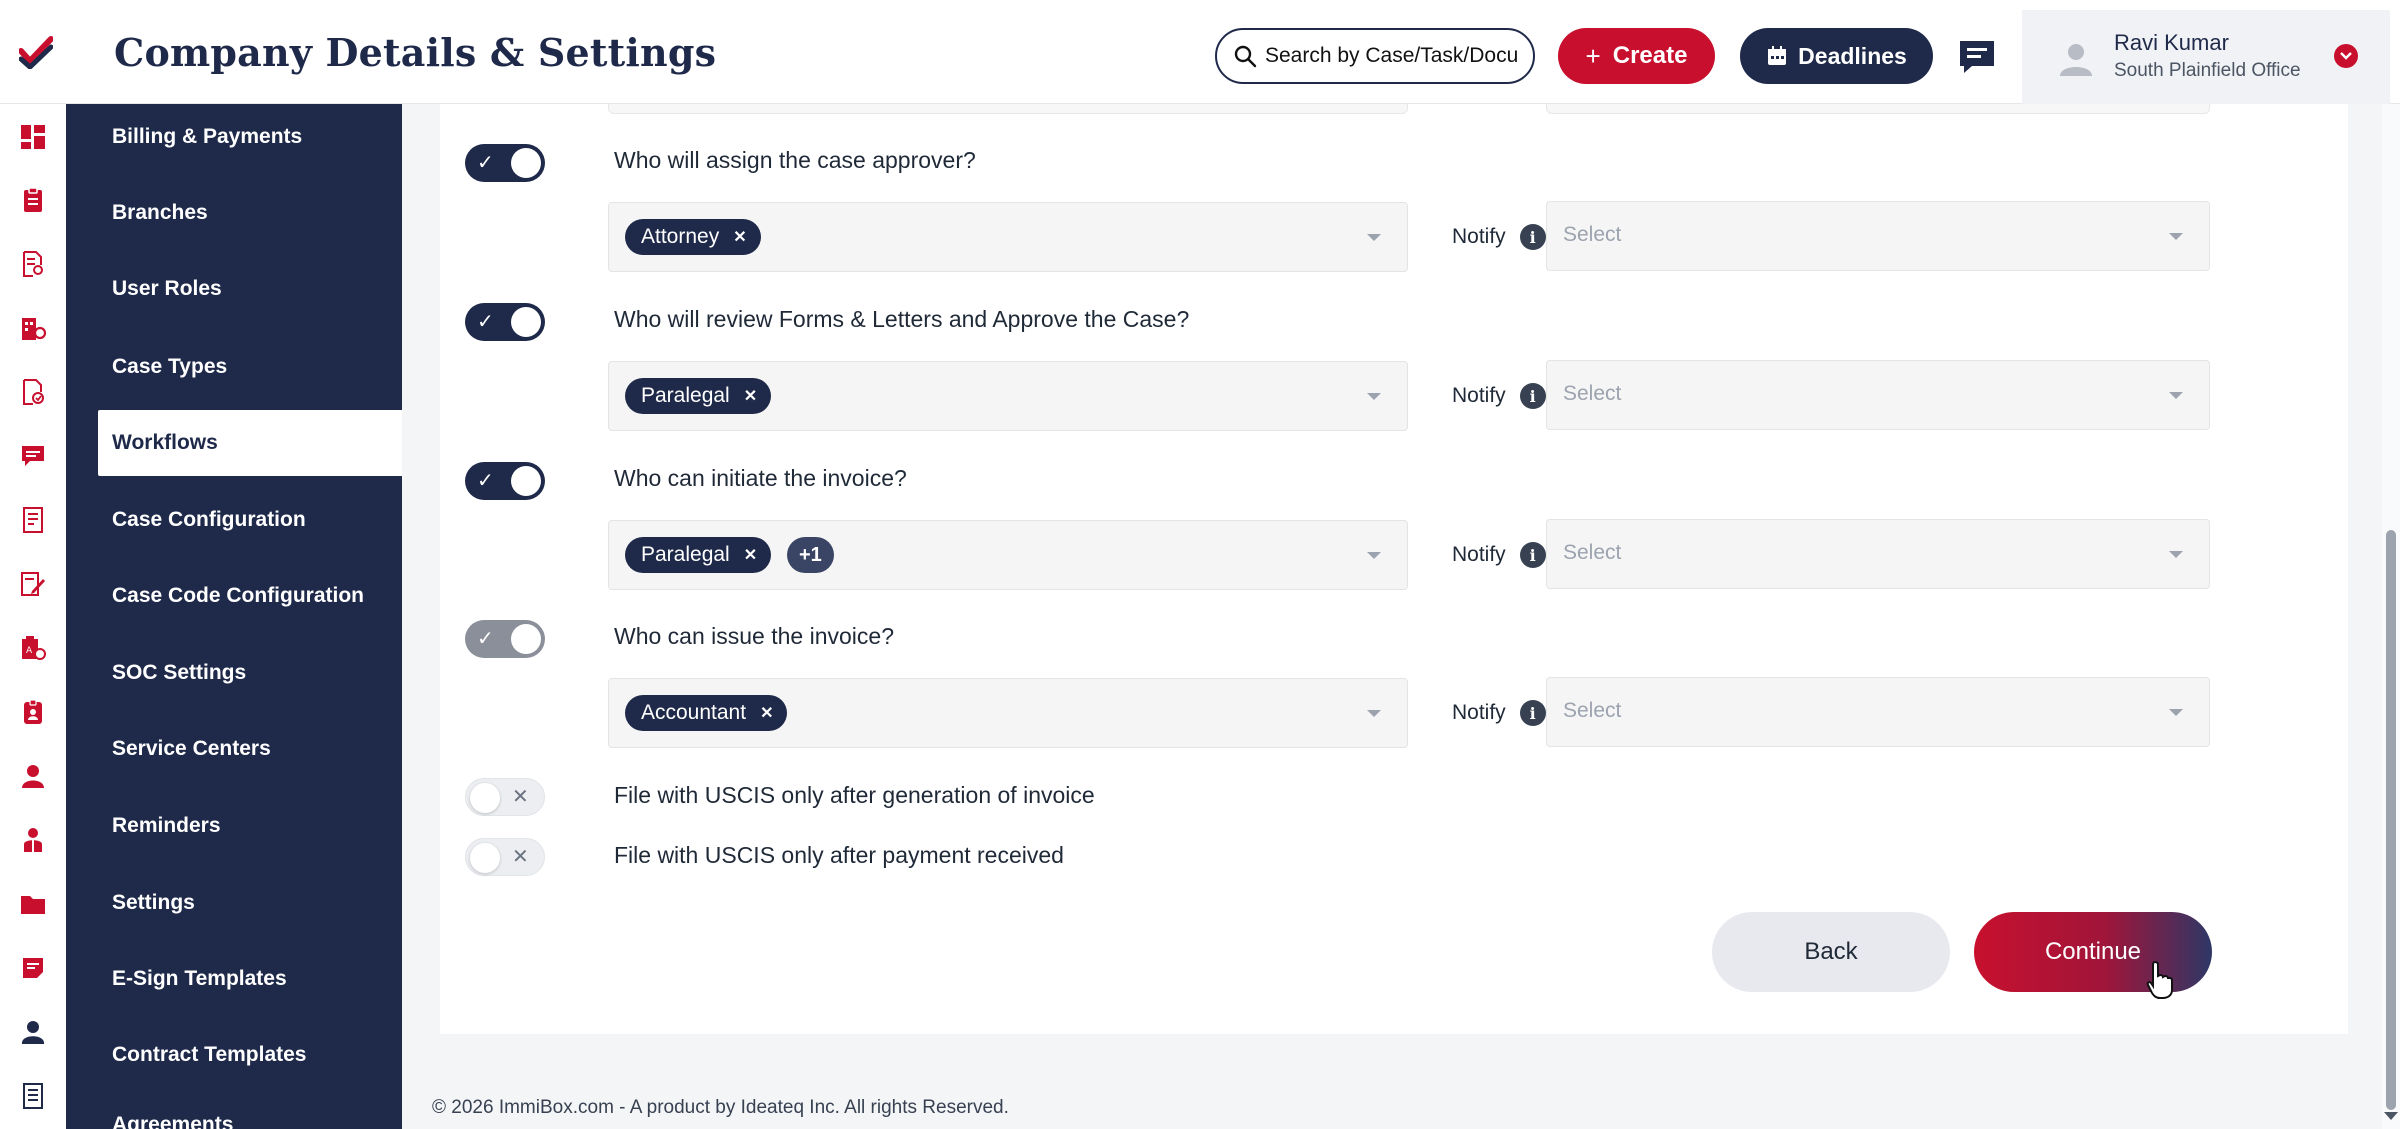 This screenshot has width=2400, height=1129. What do you see at coordinates (250, 443) in the screenshot?
I see `sidebar-item-workflows: Workflows` at bounding box center [250, 443].